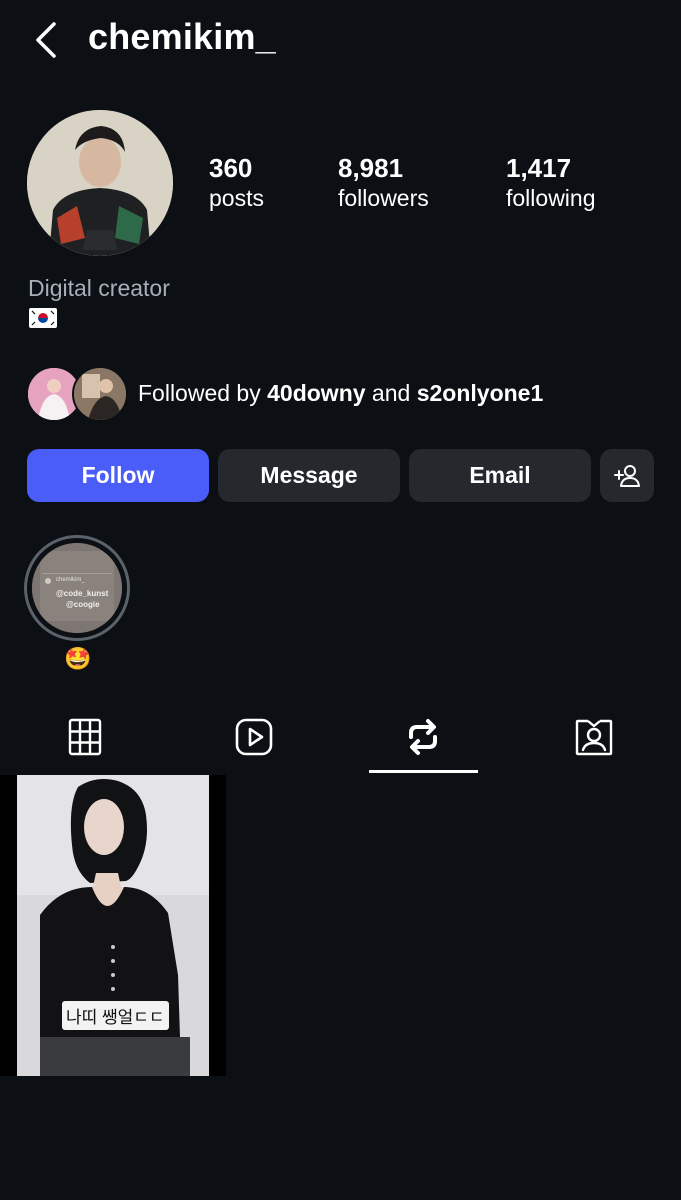 The image size is (681, 1200). What do you see at coordinates (551, 198) in the screenshot?
I see `following-count-label: following` at bounding box center [551, 198].